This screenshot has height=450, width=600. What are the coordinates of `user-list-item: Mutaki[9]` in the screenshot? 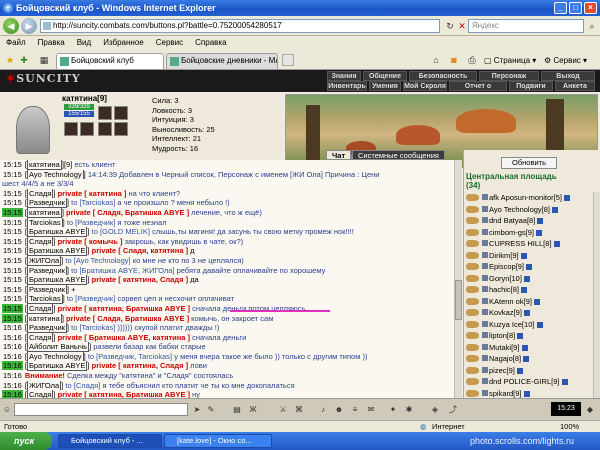 It's located at (529, 348).